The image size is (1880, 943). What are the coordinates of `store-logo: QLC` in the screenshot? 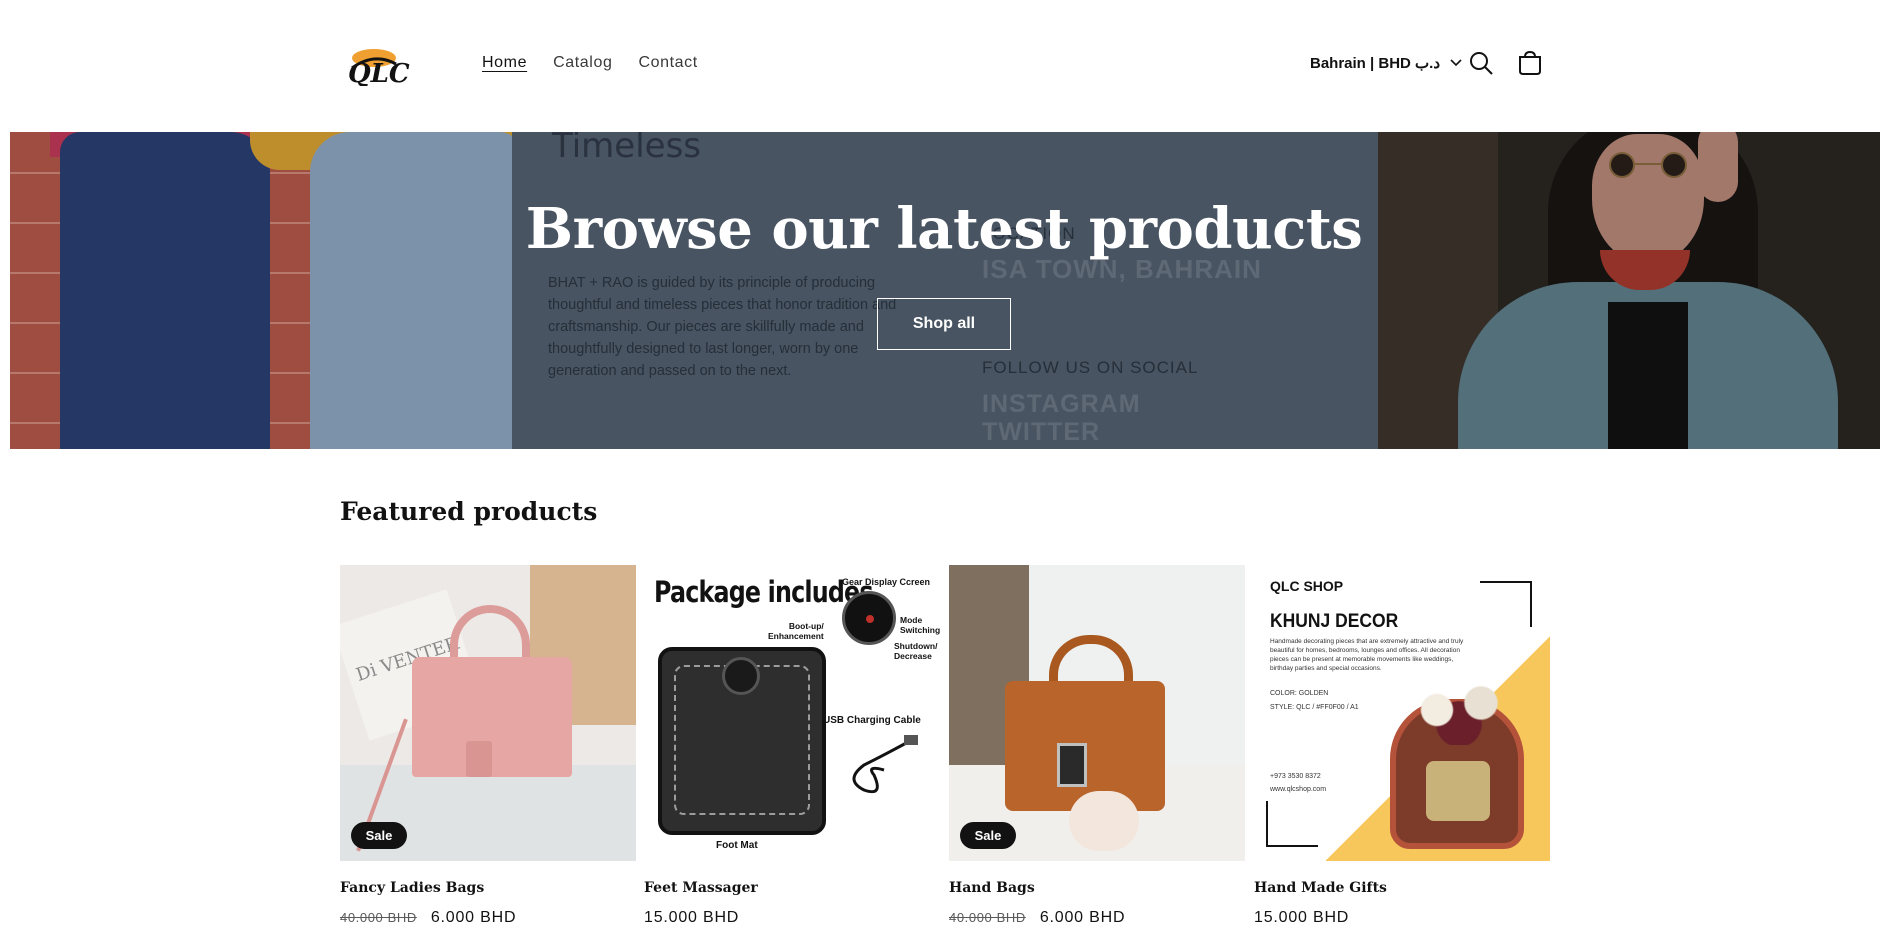 It's located at (390, 66).